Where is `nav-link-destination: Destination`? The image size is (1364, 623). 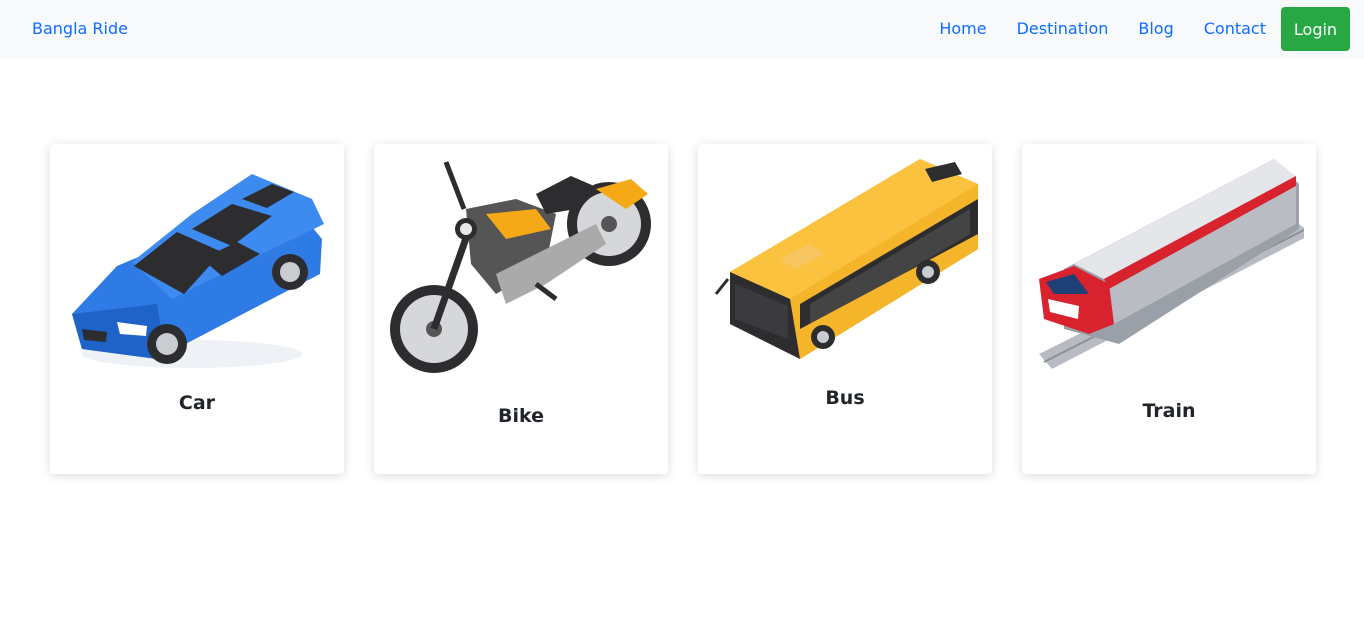
nav-link-destination: Destination is located at coordinates (1063, 29).